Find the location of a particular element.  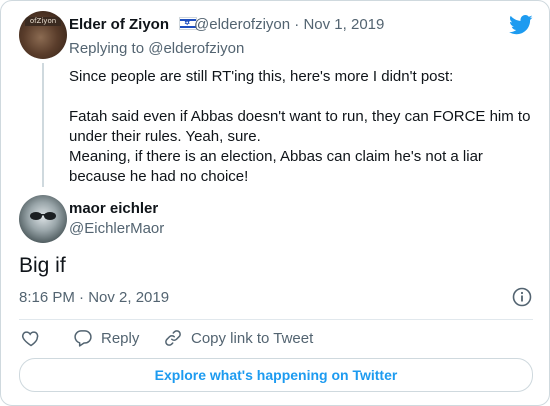

original-author-name: Elder of Ziyon ✡ is located at coordinates (136, 24).